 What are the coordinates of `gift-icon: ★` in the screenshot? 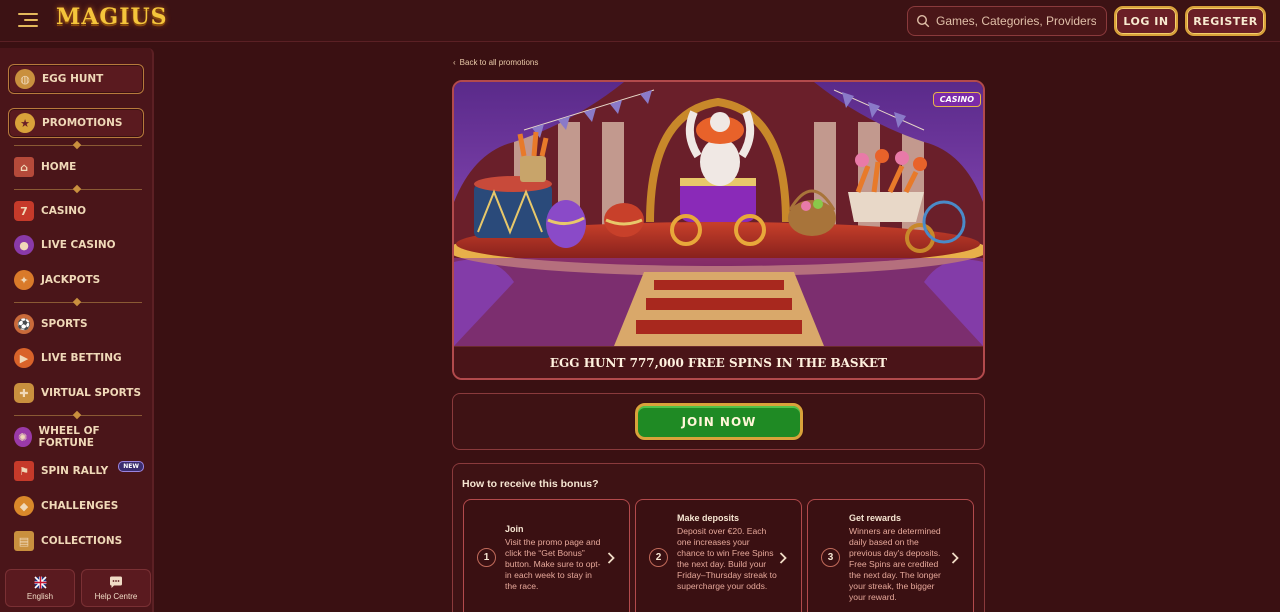 It's located at (25, 123).